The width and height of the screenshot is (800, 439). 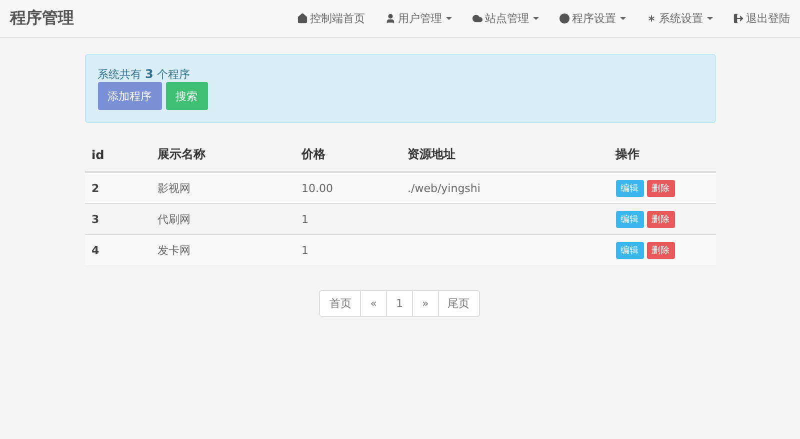 I want to click on logout-icon, so click(x=738, y=18).